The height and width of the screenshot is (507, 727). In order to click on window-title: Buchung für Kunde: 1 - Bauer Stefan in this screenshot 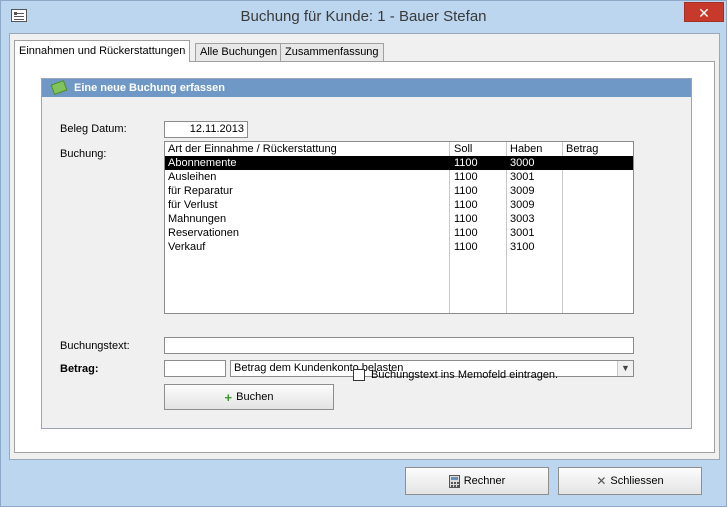, I will do `click(363, 16)`.